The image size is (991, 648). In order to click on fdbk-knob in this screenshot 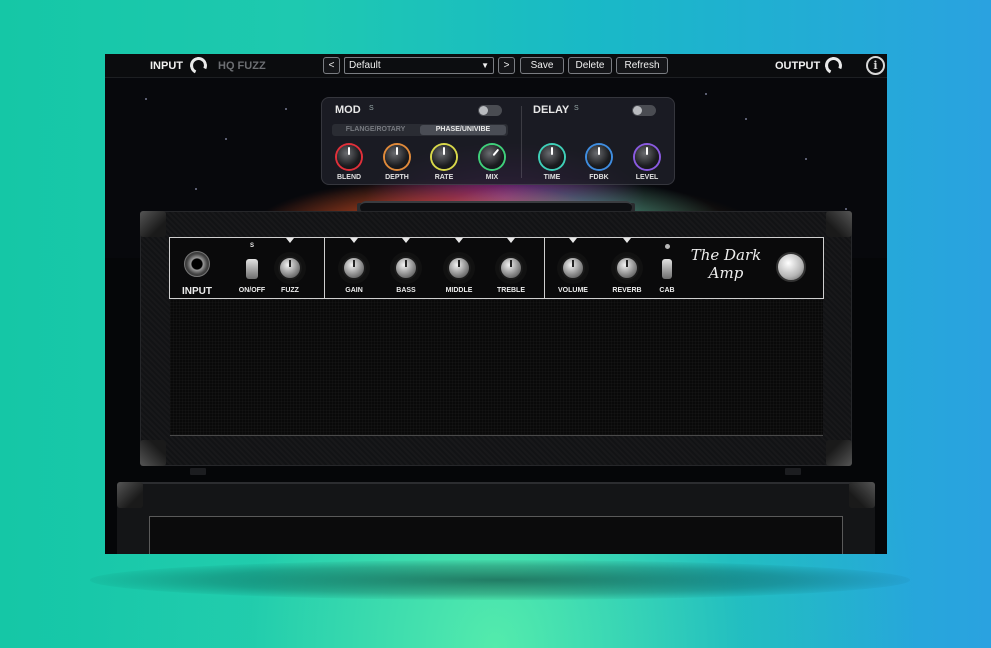, I will do `click(599, 157)`.